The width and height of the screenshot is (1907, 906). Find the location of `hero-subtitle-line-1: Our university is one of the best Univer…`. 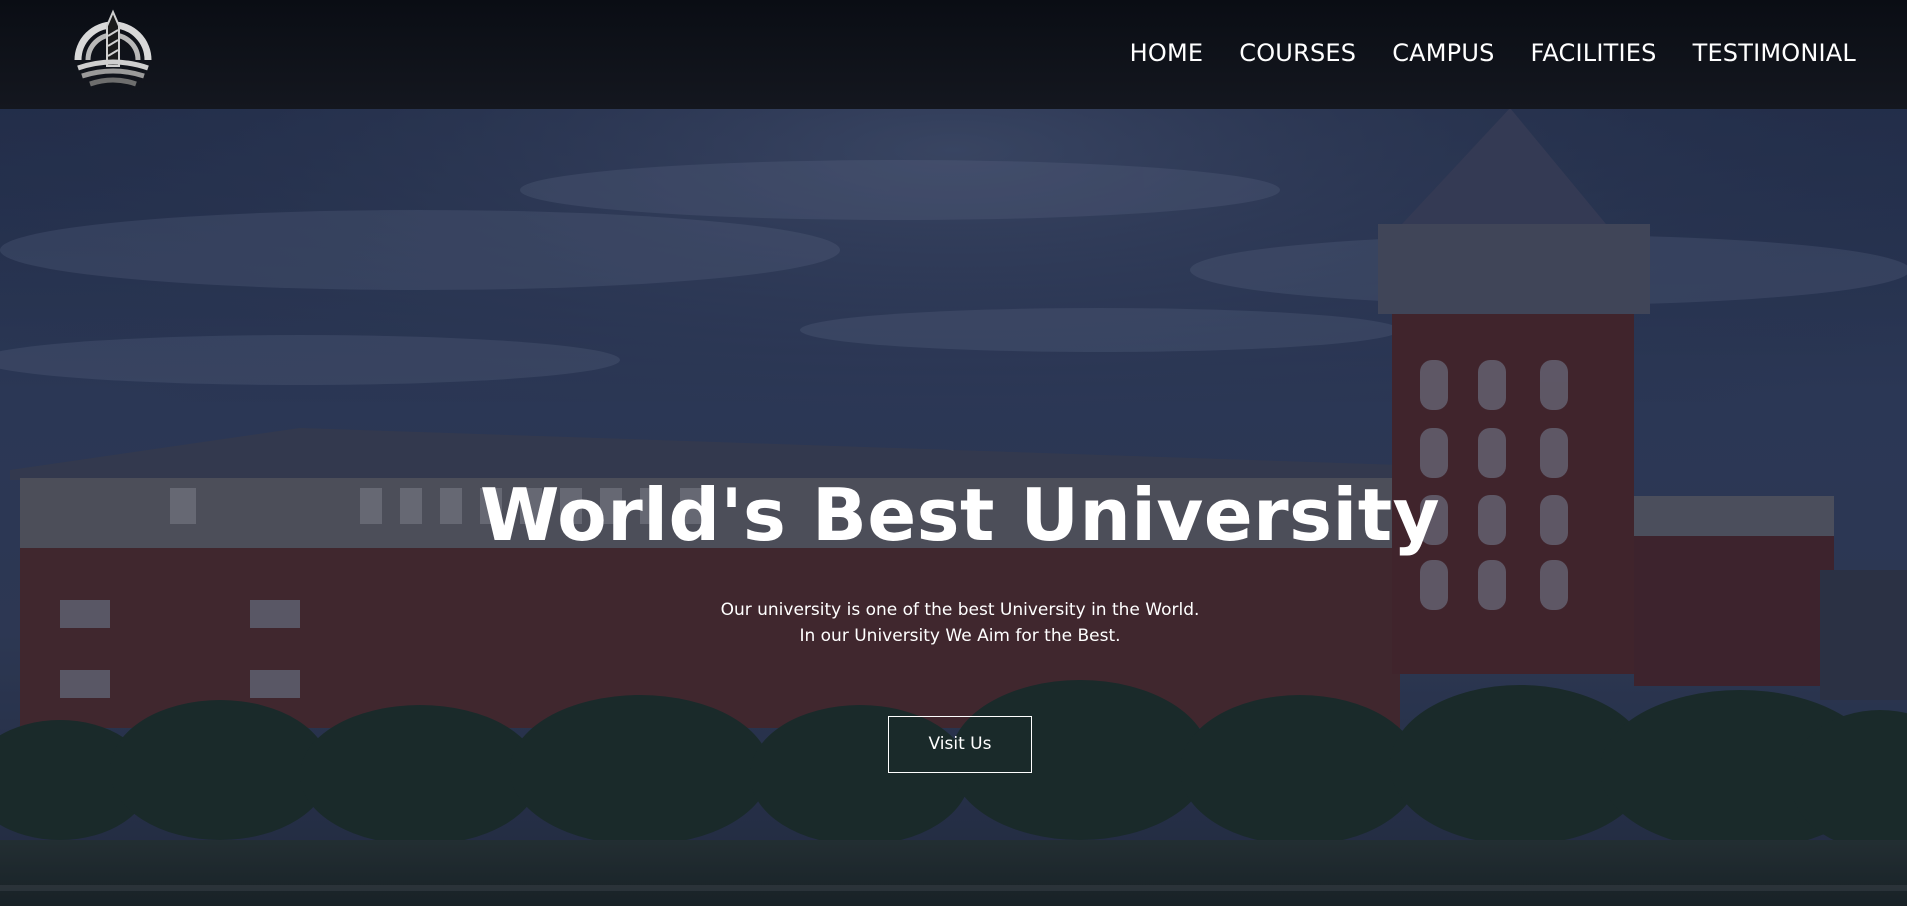

hero-subtitle-line-1: Our university is one of the best Univer… is located at coordinates (960, 610).